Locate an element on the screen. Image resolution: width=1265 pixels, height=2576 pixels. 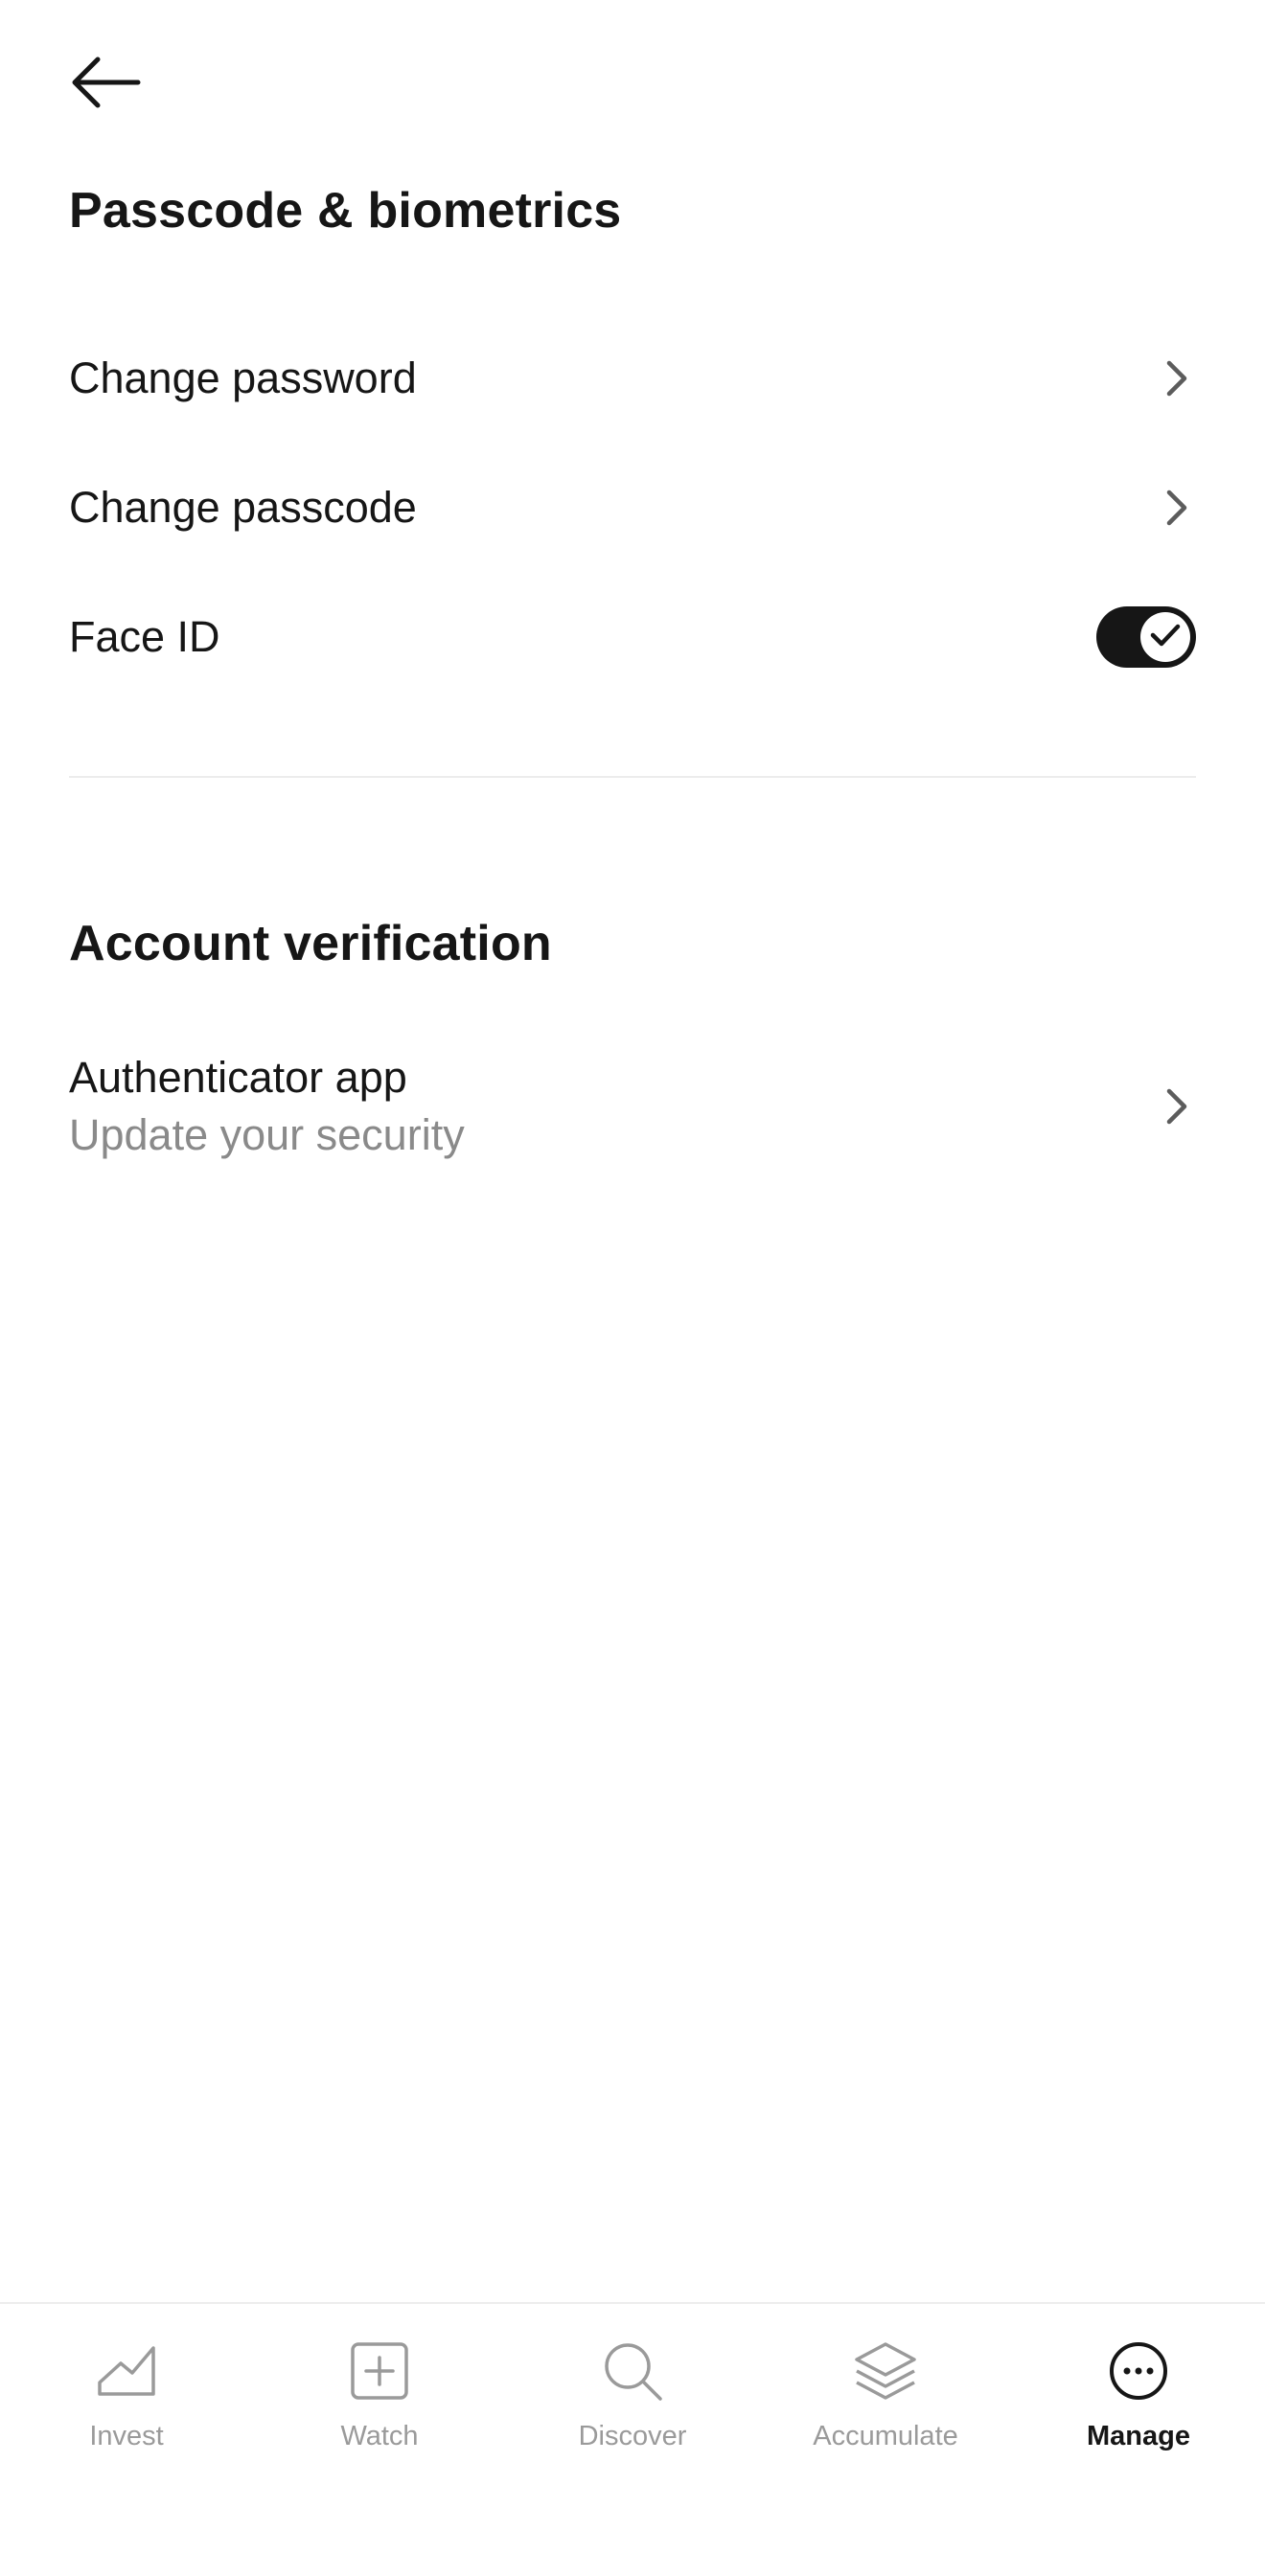
tab-invest: Invest is located at coordinates (126, 2440).